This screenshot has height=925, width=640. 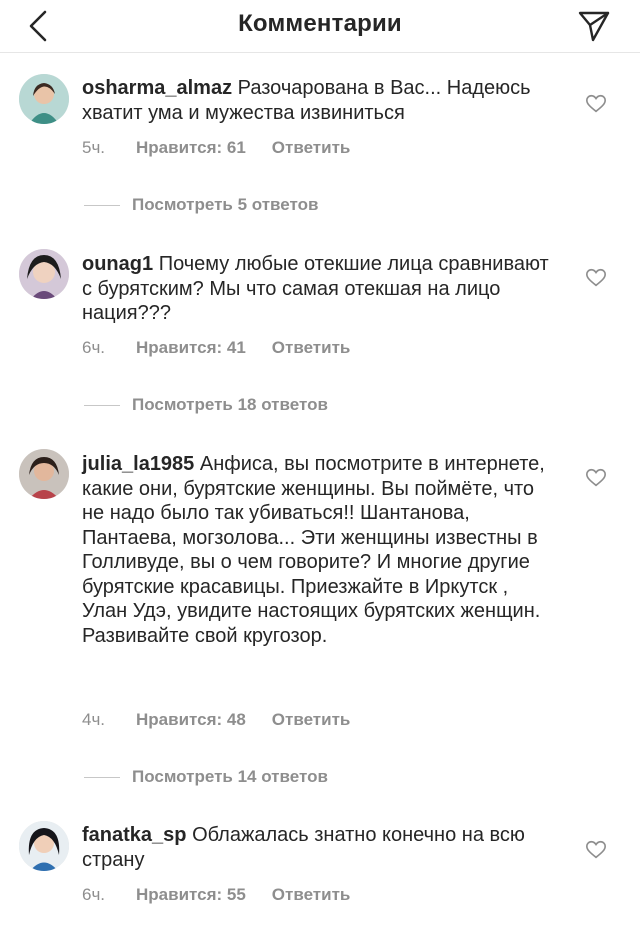 I want to click on comment-meta: 4ч. Нравится: 48 Ответить, so click(x=216, y=720).